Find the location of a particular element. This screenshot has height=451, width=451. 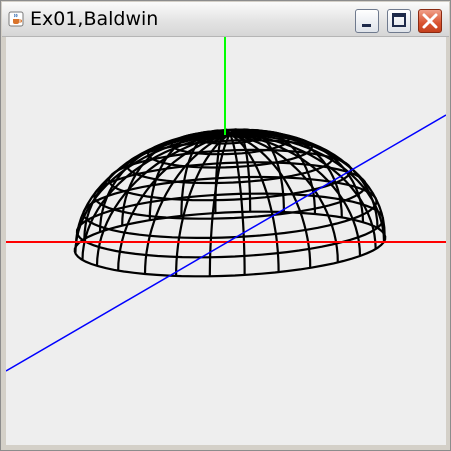

close-icon is located at coordinates (430, 21).